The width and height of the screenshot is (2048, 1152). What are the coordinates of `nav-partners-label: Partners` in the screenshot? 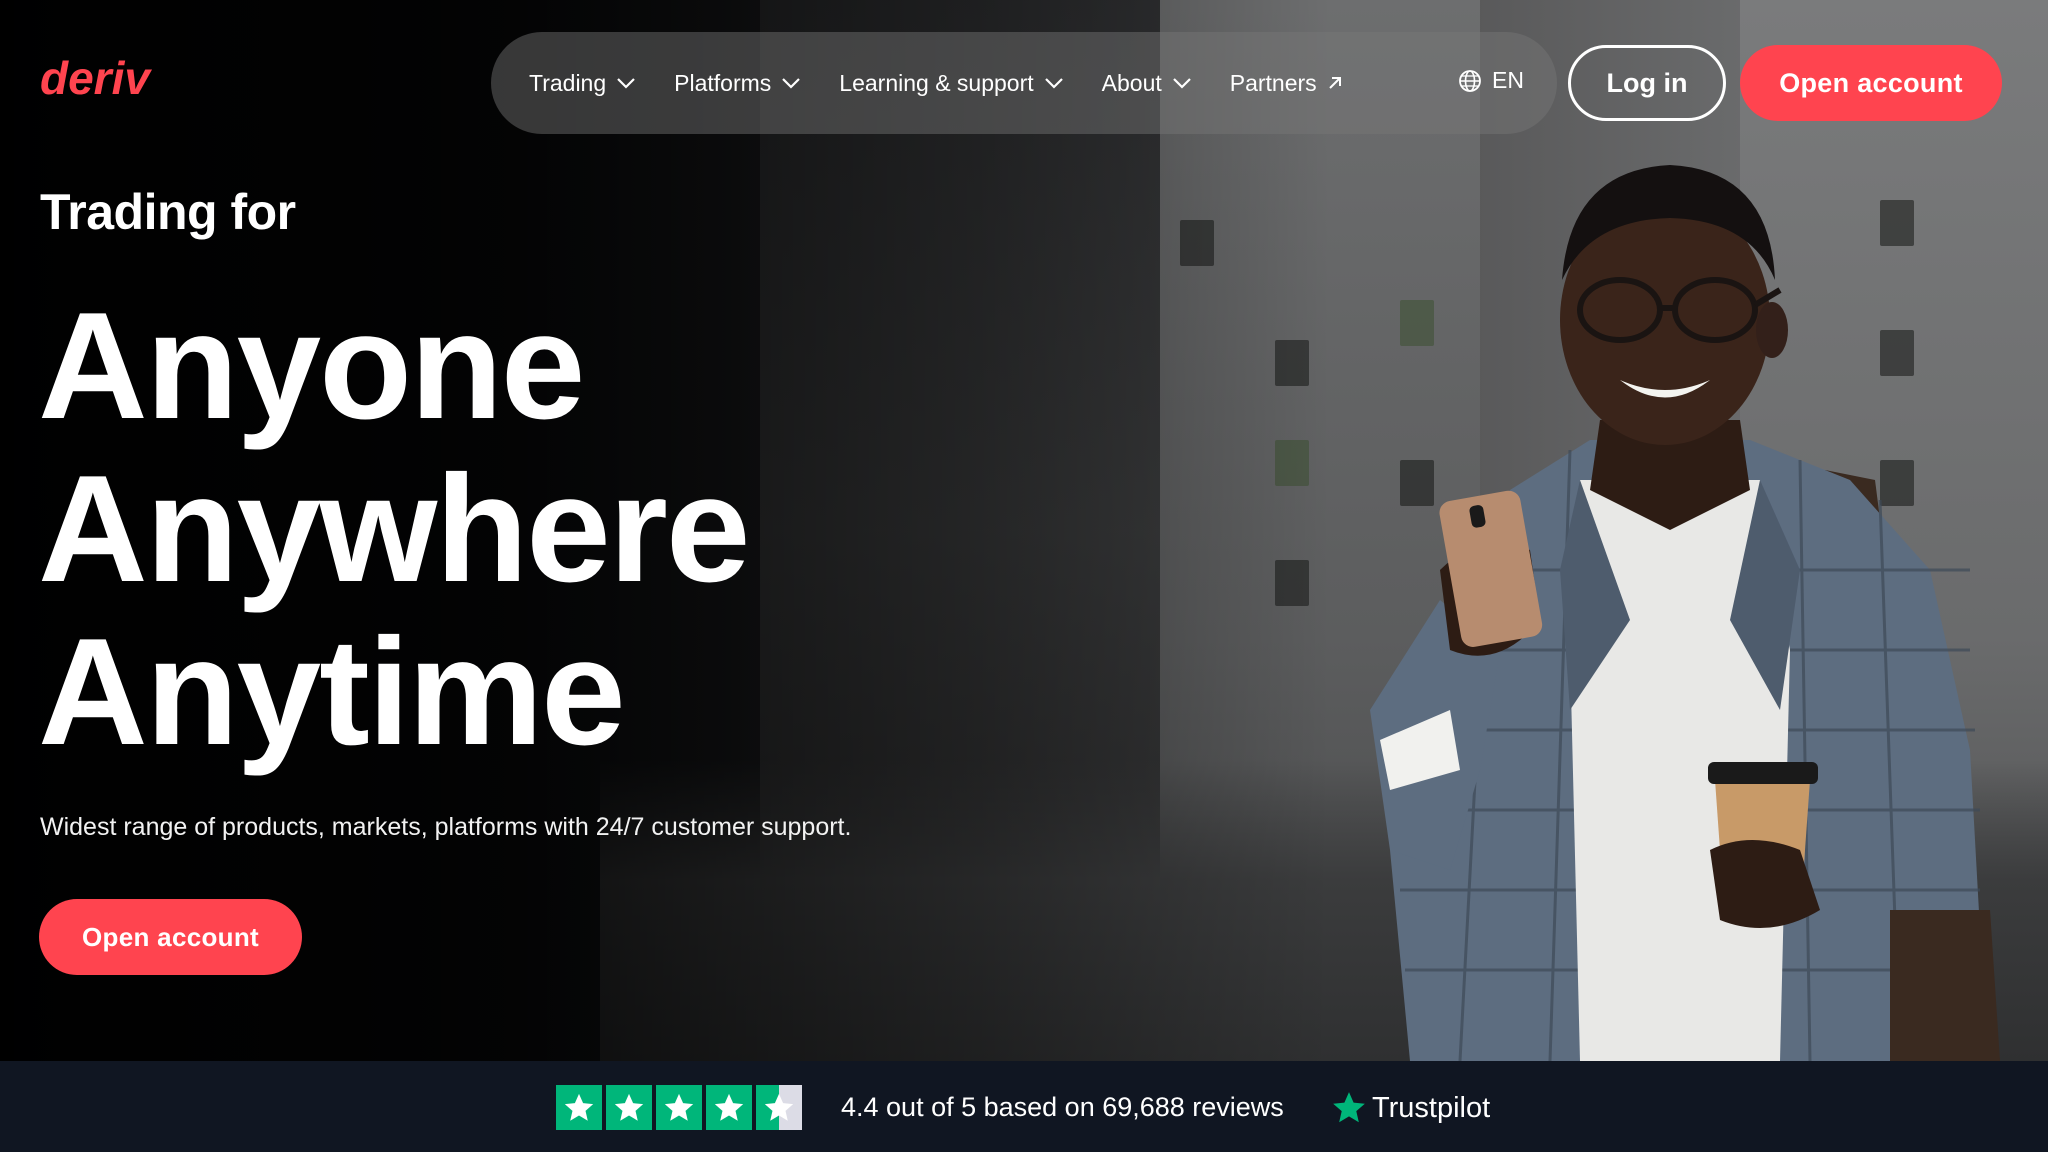 It's located at (1273, 82).